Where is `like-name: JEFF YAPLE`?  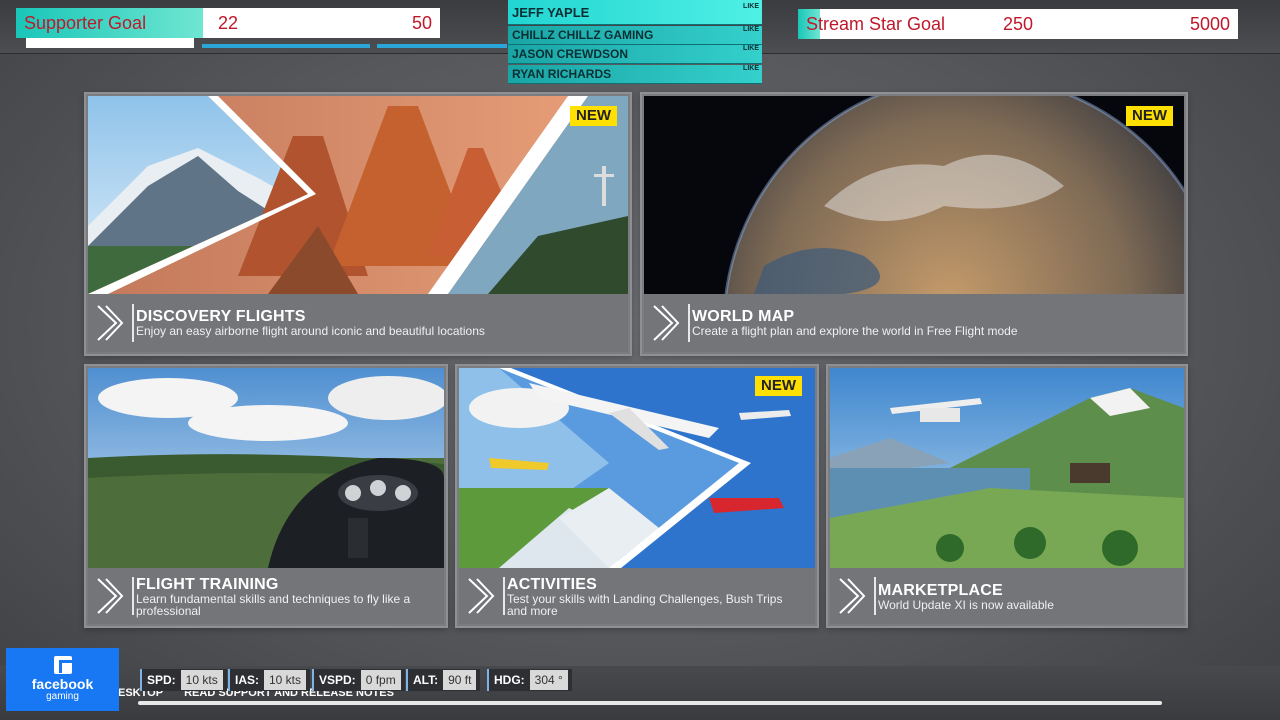 like-name: JEFF YAPLE is located at coordinates (551, 12).